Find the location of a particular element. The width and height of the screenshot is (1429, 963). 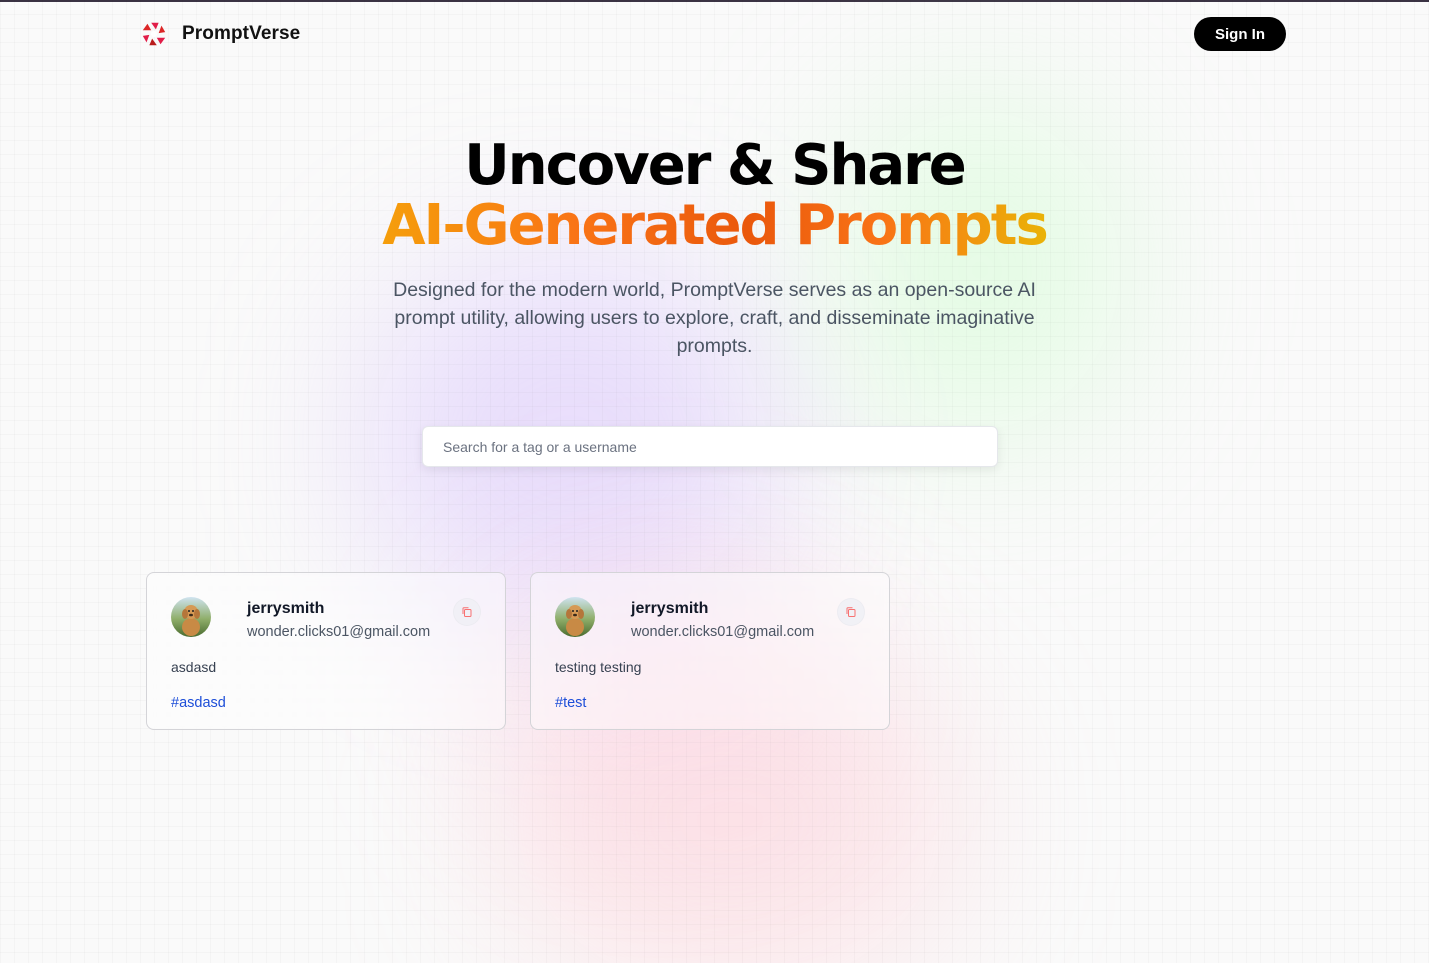

hero-title: Uncover & Share AI-Generated Prompts is located at coordinates (714, 196).